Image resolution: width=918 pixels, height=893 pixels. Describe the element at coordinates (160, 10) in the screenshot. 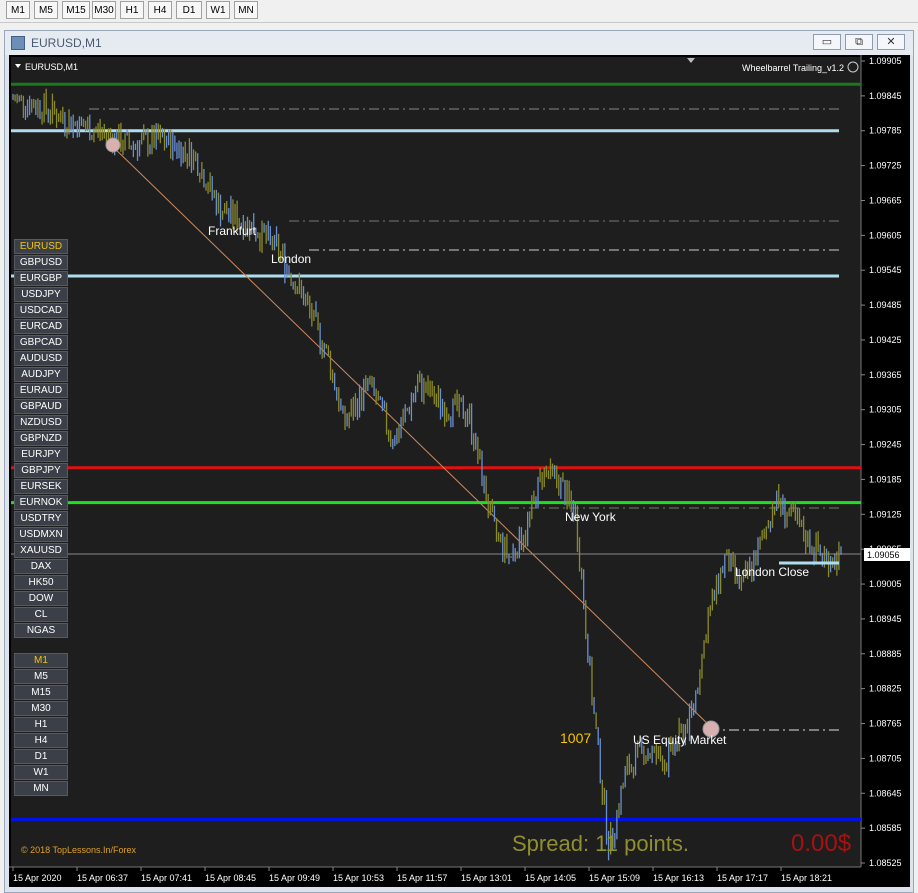

I see `toolbar-tf-h4: H4` at that location.